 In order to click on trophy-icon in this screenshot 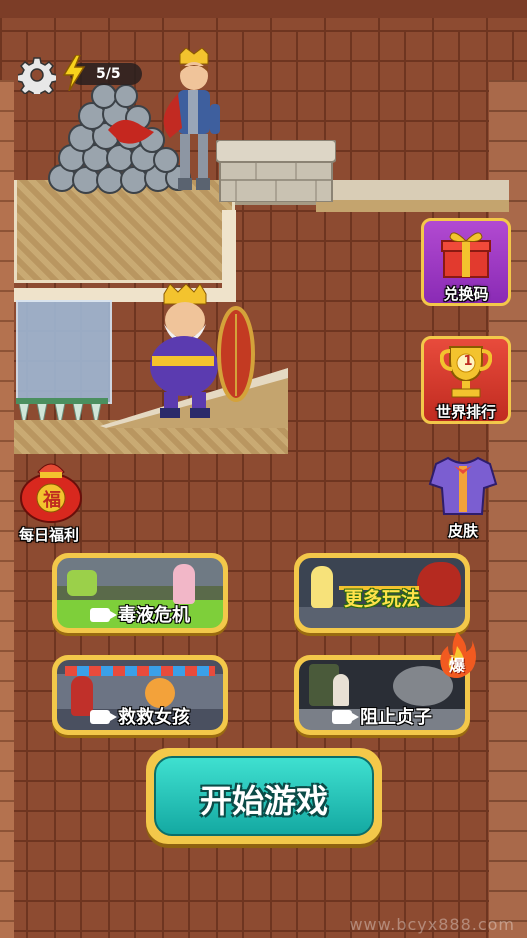, I will do `click(466, 372)`.